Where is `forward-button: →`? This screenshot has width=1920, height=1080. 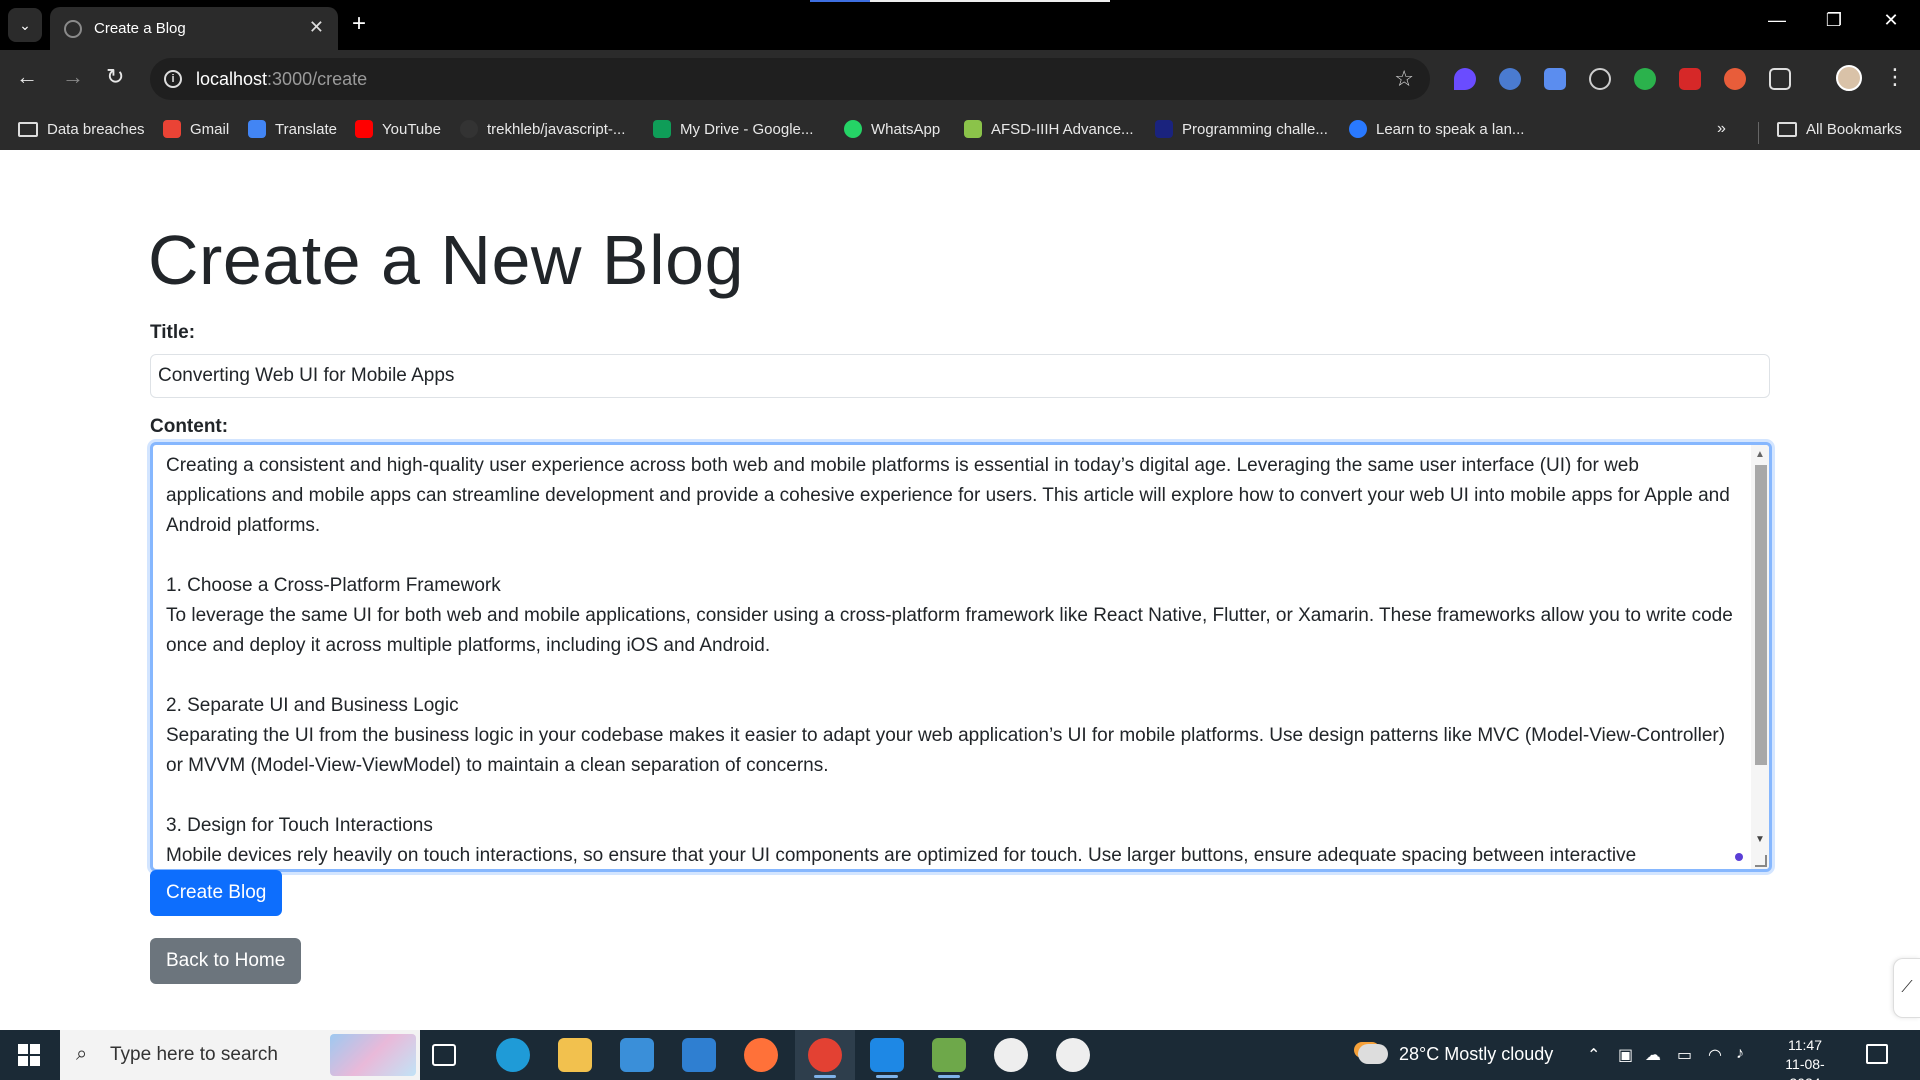 forward-button: → is located at coordinates (73, 77).